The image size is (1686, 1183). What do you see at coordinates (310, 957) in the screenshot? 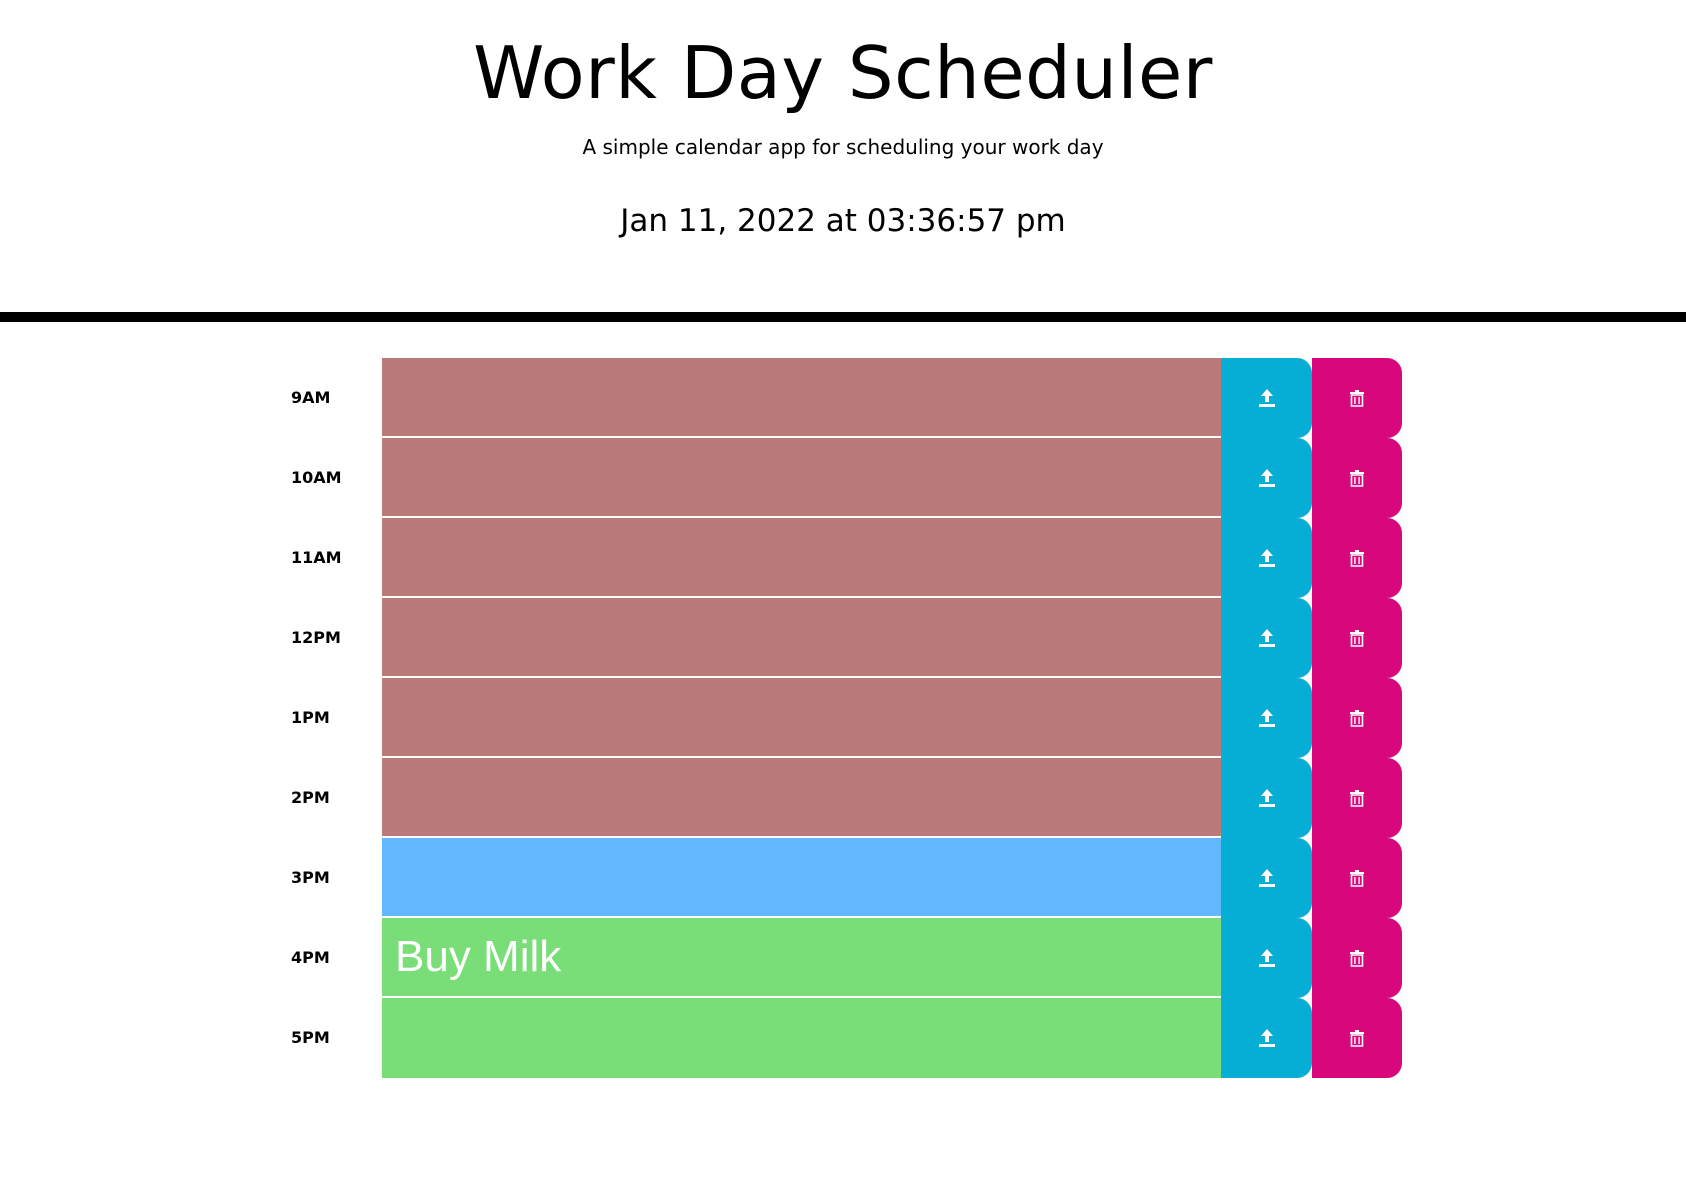
I see `hour-label: 4PM` at bounding box center [310, 957].